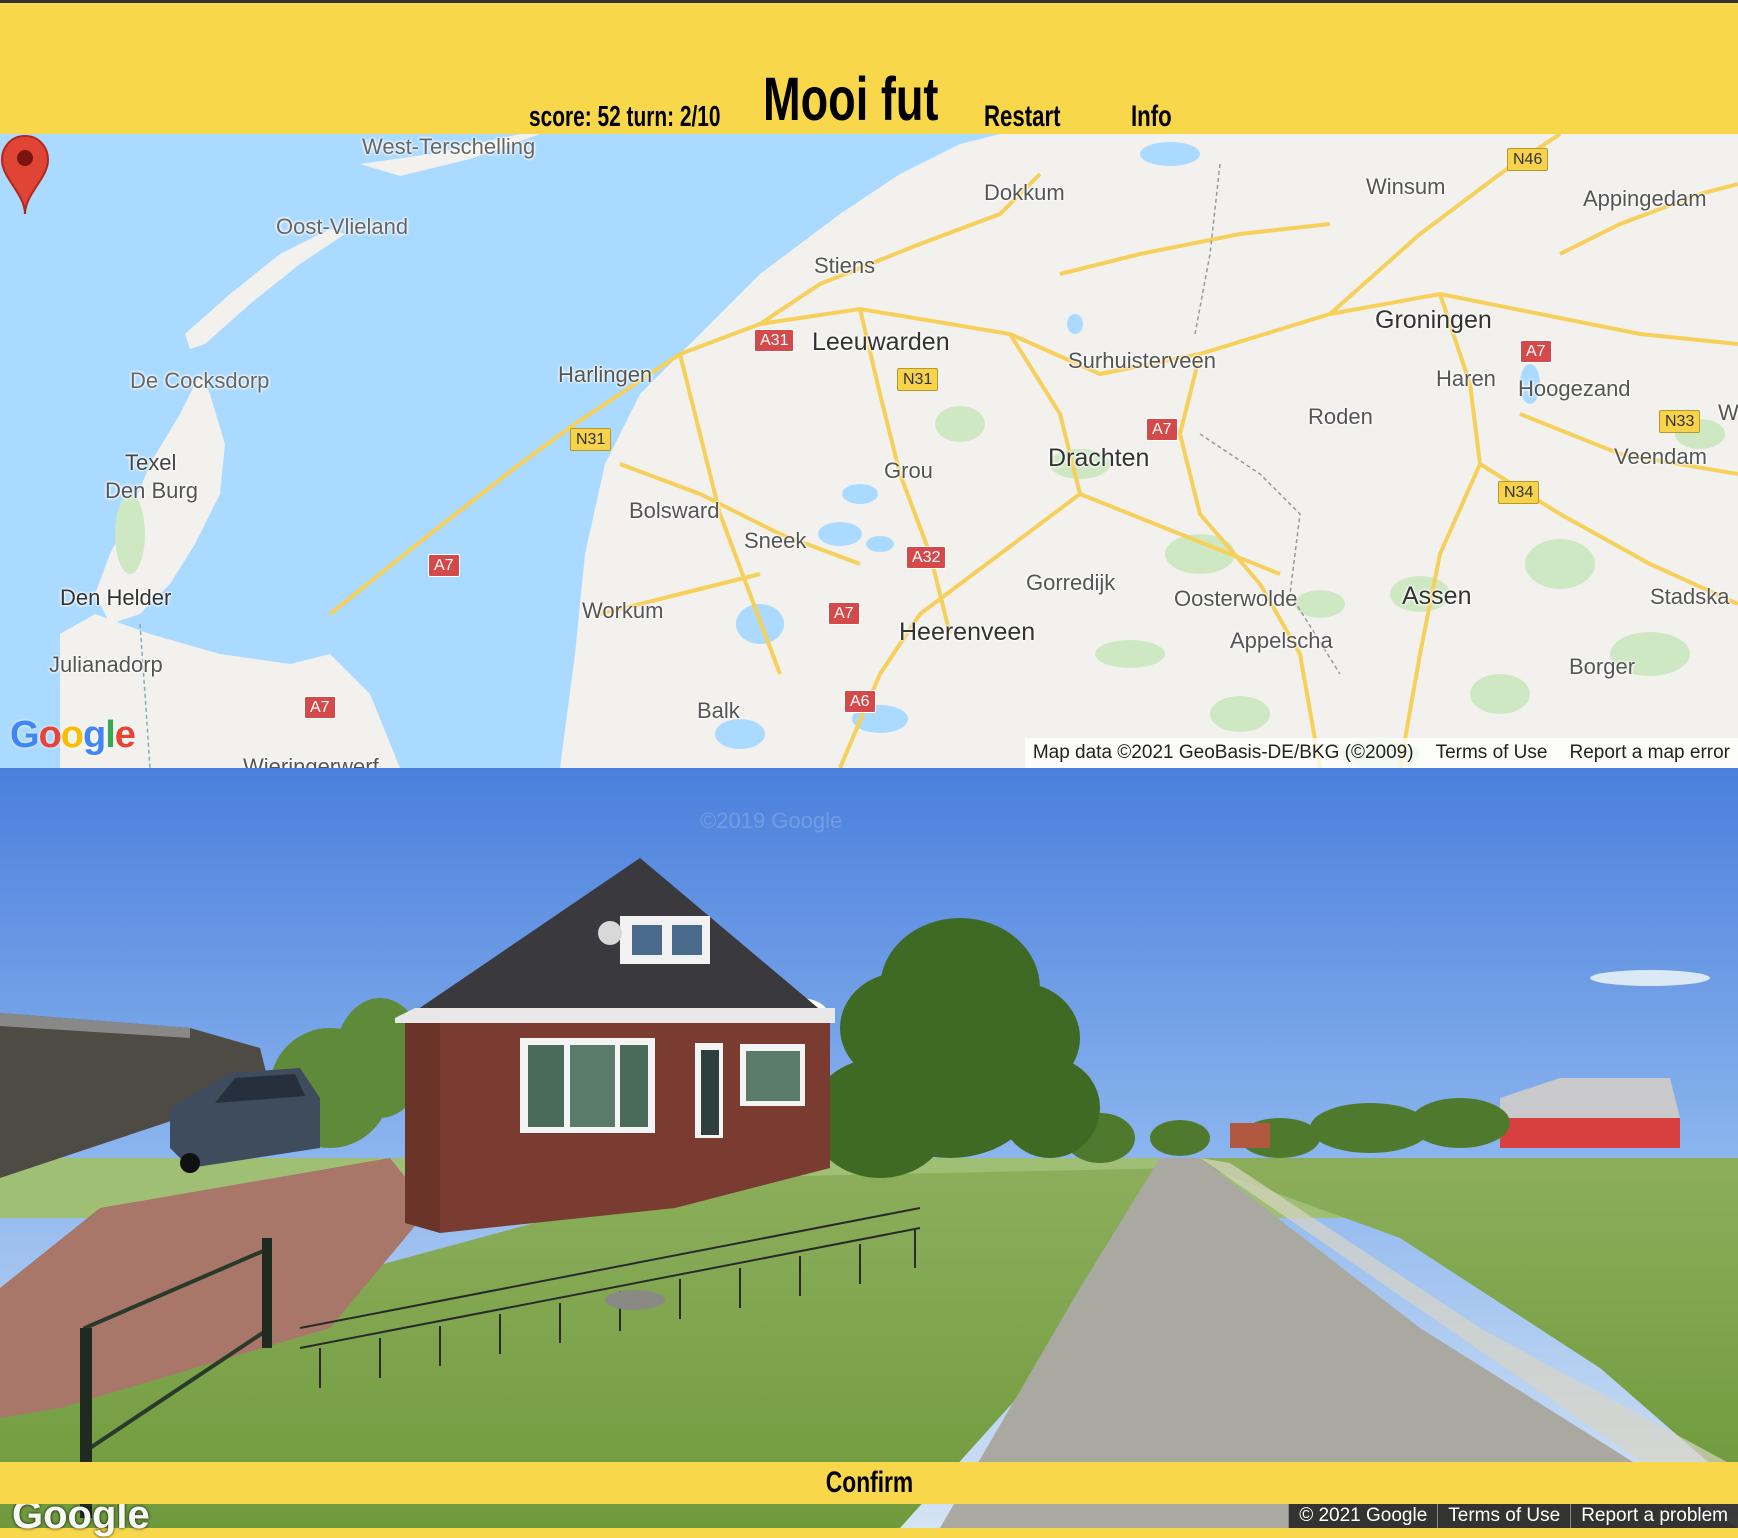 The width and height of the screenshot is (1738, 1538). I want to click on place-label: Heerenveen, so click(967, 632).